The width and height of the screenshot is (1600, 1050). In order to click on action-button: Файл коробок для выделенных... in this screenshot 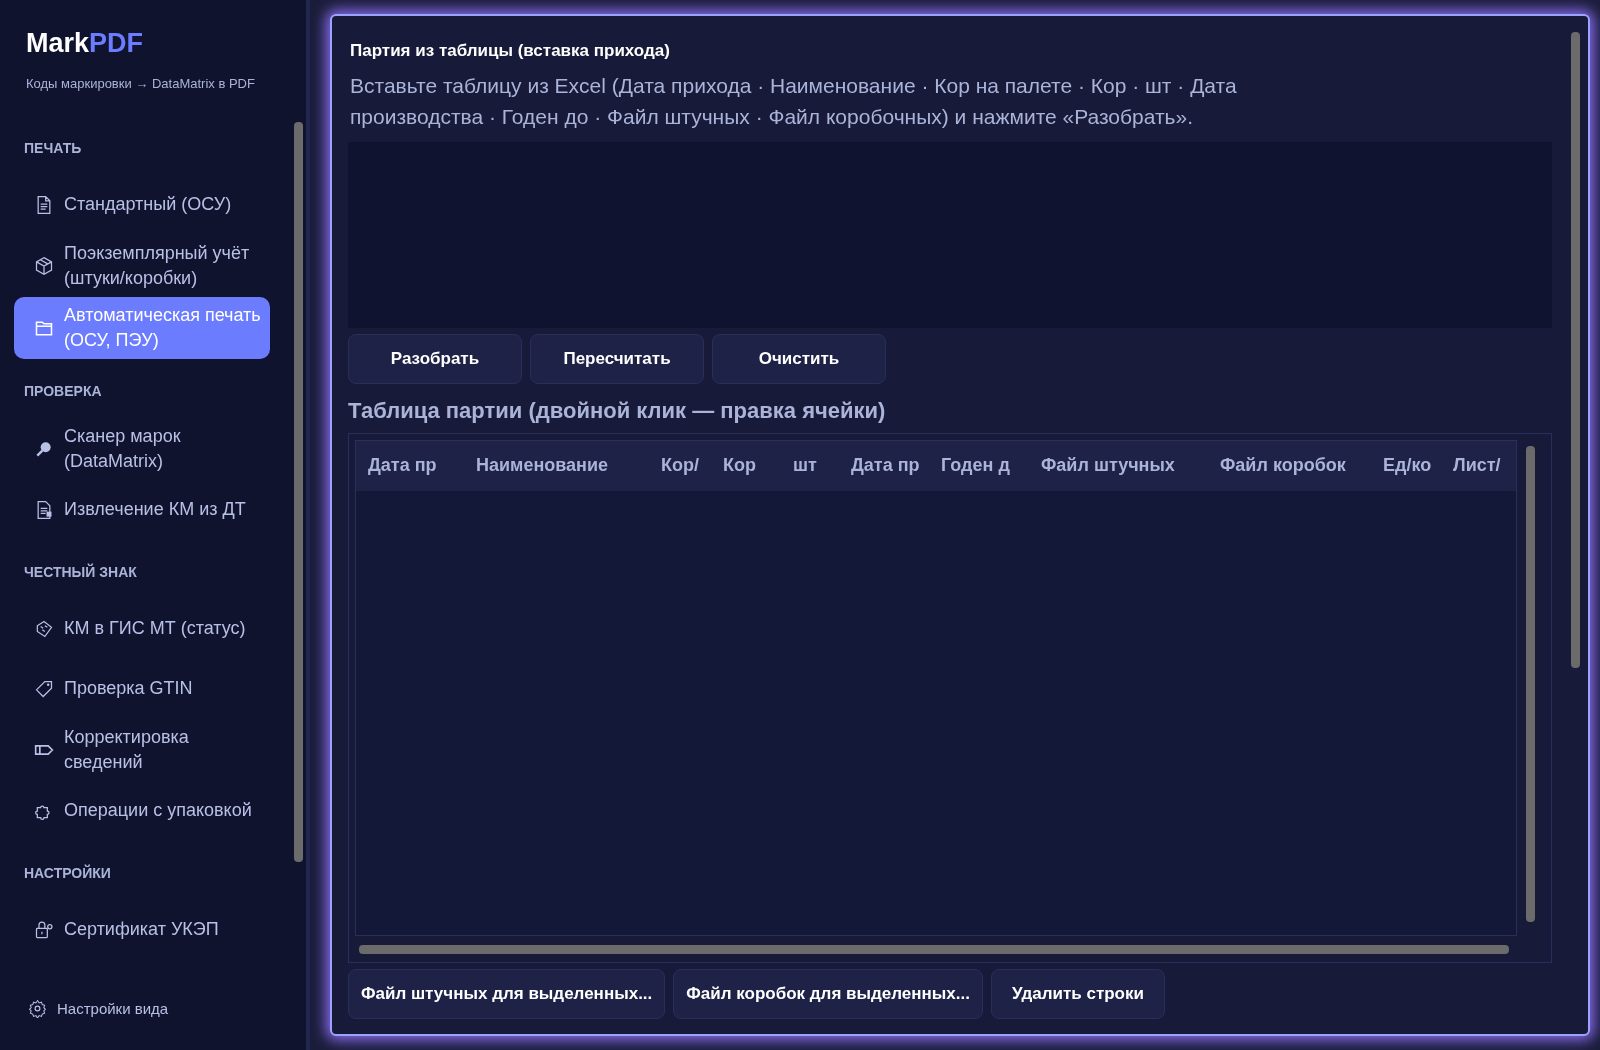, I will do `click(828, 993)`.